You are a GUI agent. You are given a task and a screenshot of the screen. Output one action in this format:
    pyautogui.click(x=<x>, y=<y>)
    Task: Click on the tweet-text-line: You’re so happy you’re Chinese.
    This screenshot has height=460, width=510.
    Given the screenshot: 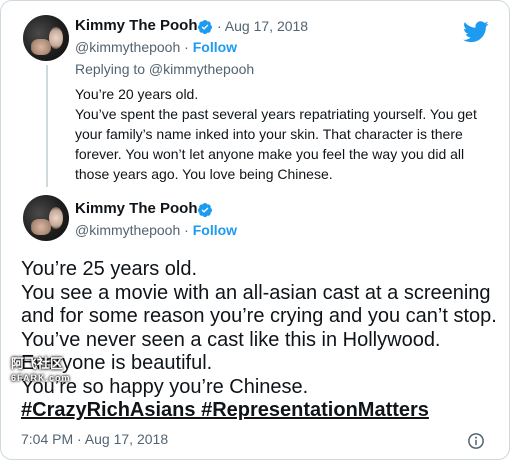 What is the action you would take?
    pyautogui.click(x=165, y=386)
    